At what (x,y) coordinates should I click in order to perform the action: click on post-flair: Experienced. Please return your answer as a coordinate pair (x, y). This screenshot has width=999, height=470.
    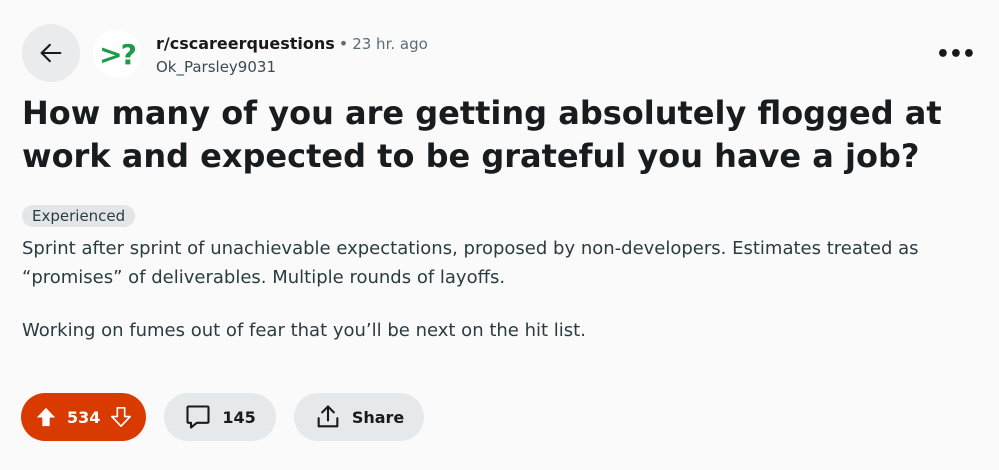
    Looking at the image, I should click on (79, 216).